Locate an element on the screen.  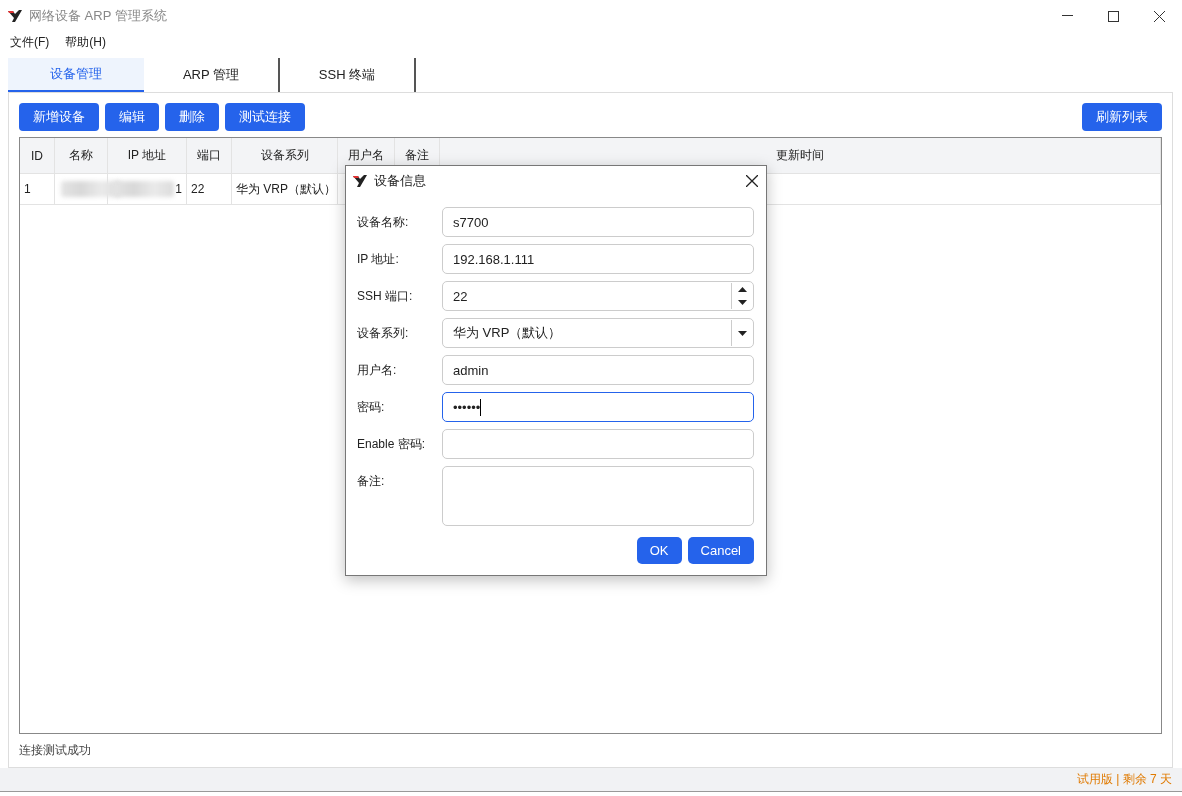
toolbar-button: 编辑 is located at coordinates (132, 117).